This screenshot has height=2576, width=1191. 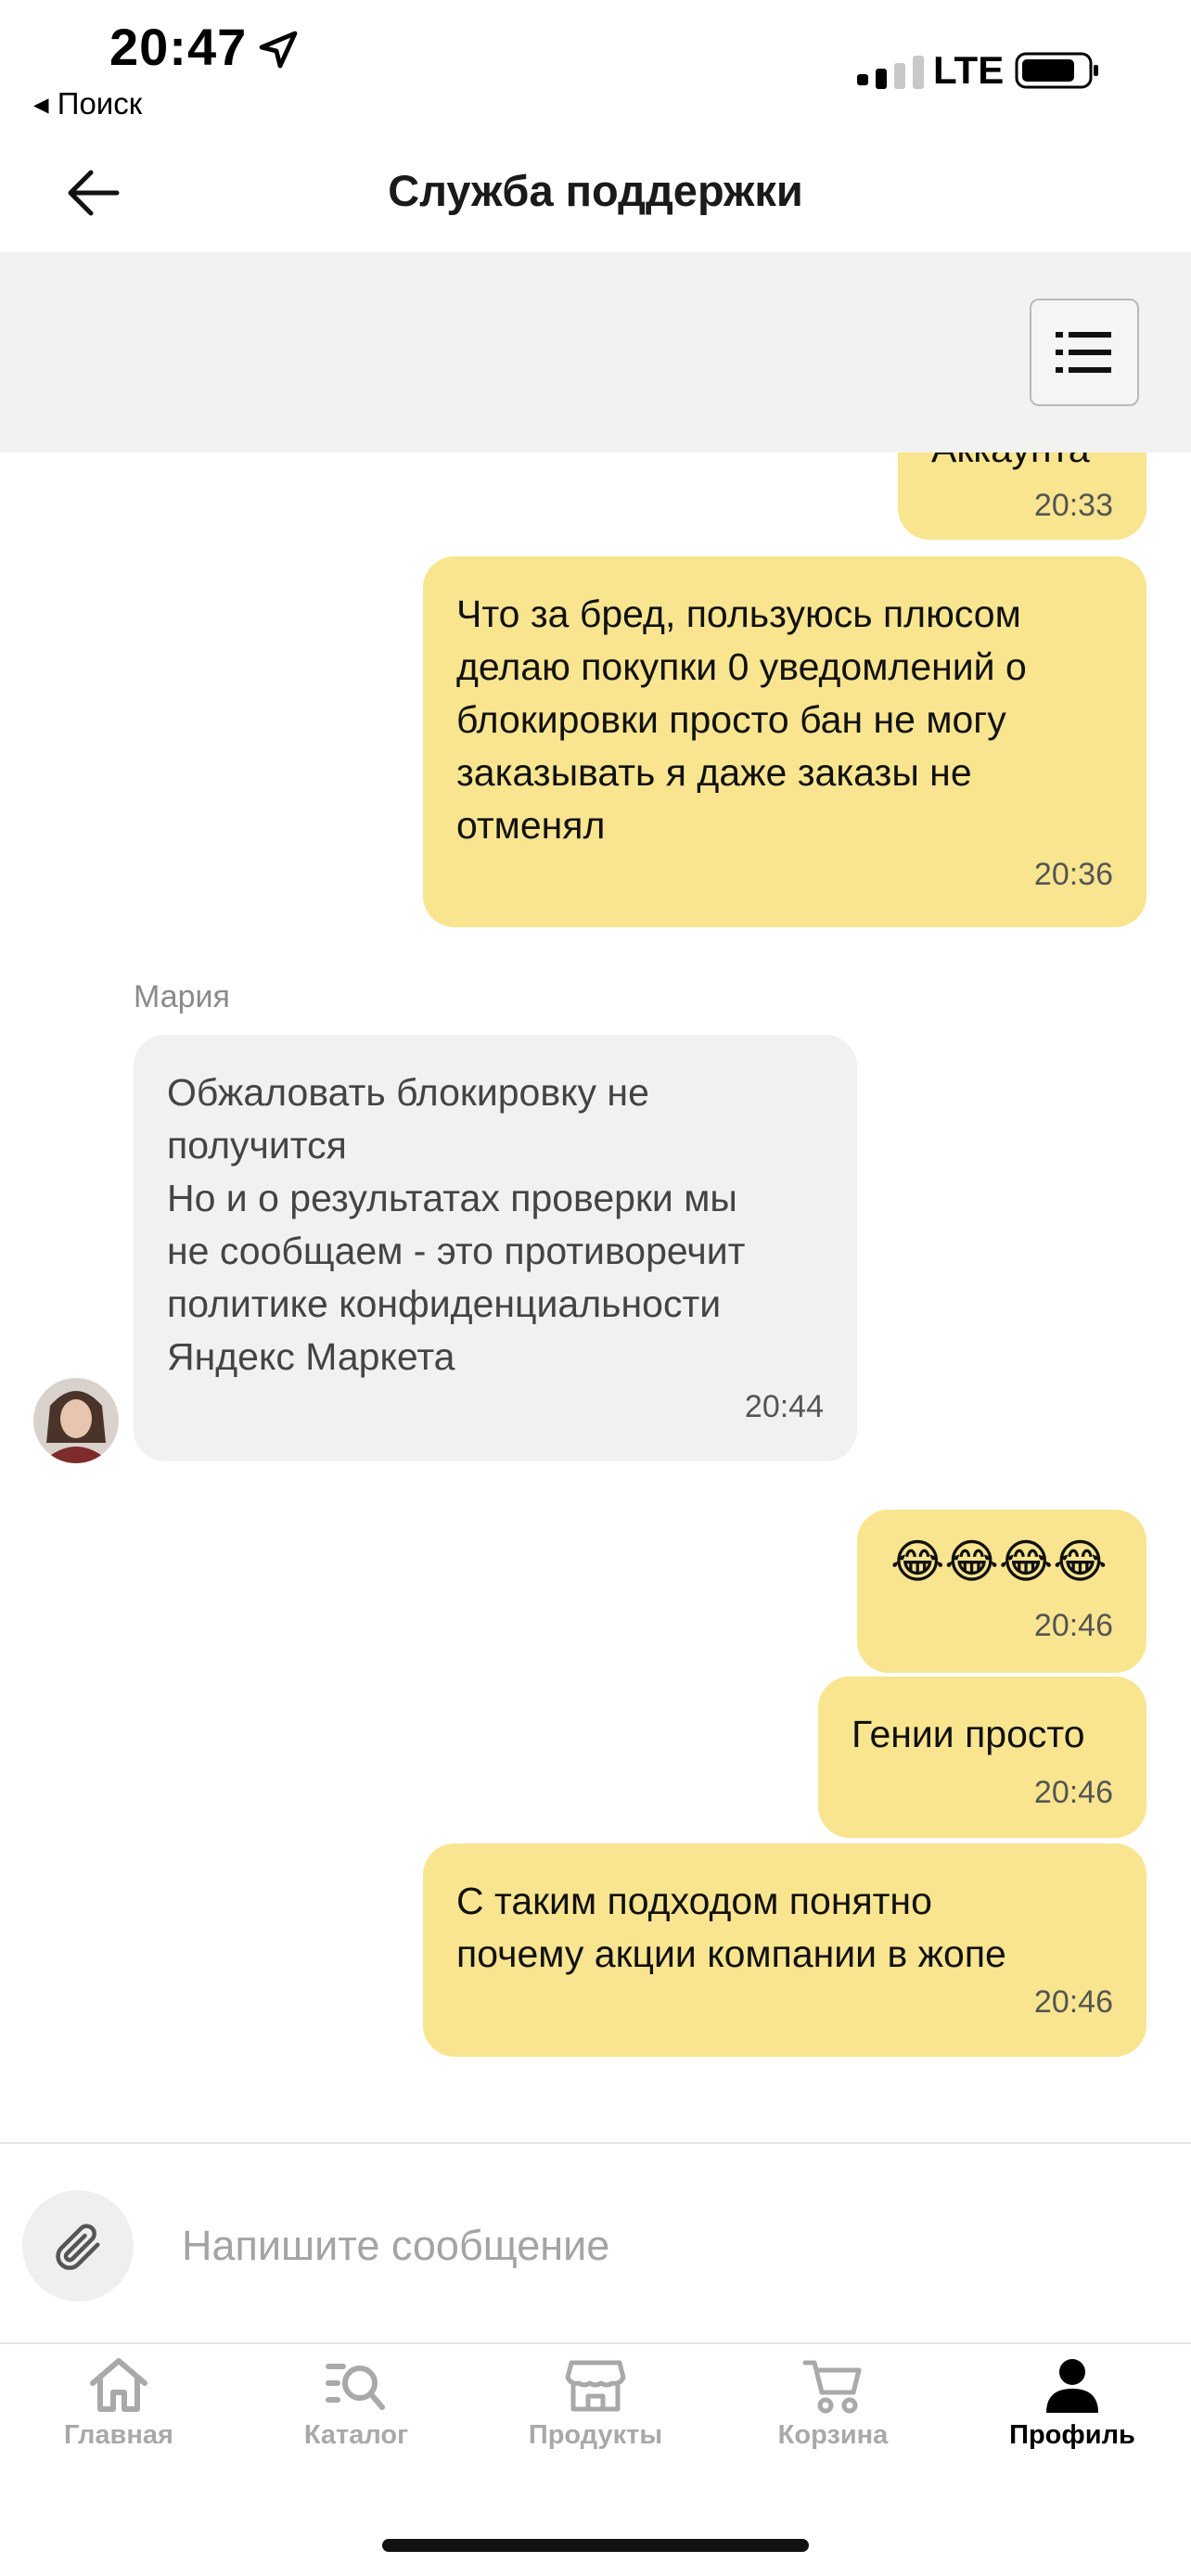 What do you see at coordinates (76, 1420) in the screenshot?
I see `avatar` at bounding box center [76, 1420].